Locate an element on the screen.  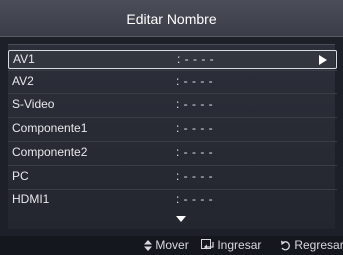
up-down-arrows-icon is located at coordinates (148, 245).